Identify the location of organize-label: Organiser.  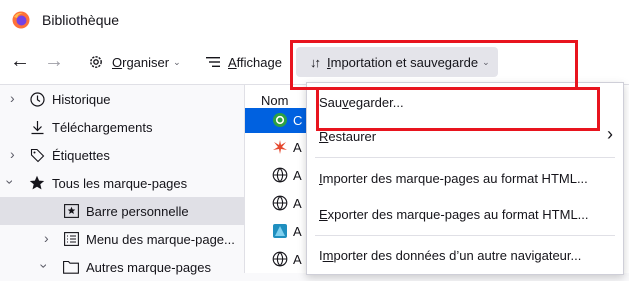
(141, 62).